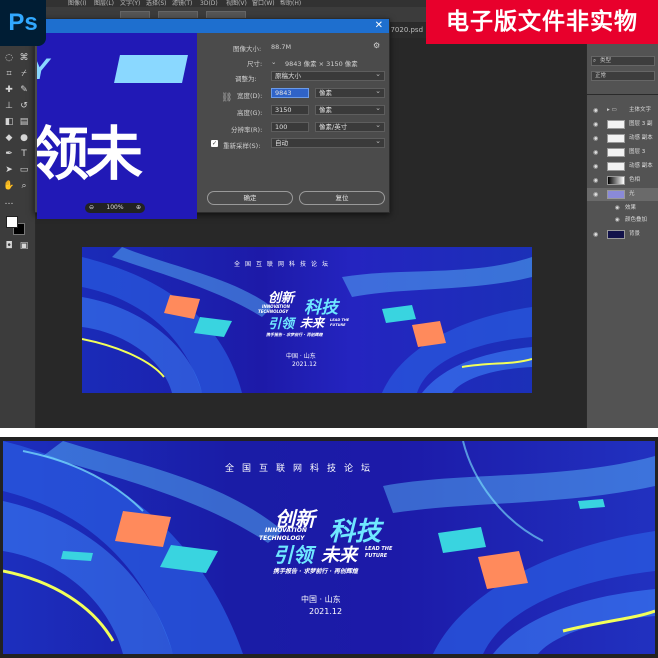  What do you see at coordinates (321, 64) in the screenshot?
I see `dimensions-value: 9843 像素 × 3150 像素` at bounding box center [321, 64].